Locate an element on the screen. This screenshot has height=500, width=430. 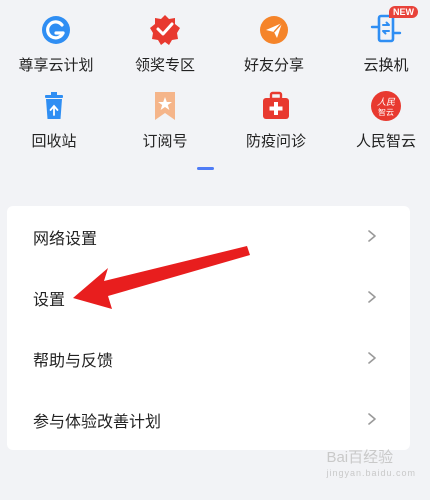
watermark: Bai百经验 jingyan.baidu.com is located at coordinates (371, 462).